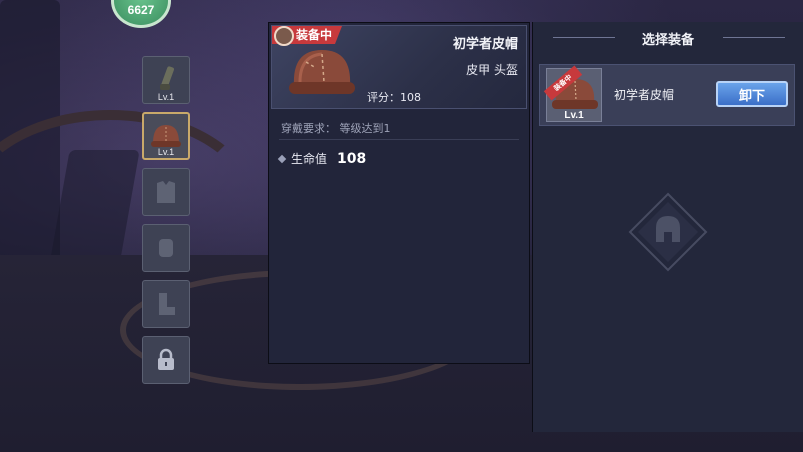 This screenshot has width=803, height=452. Describe the element at coordinates (399, 67) in the screenshot. I see `item-detail-header: 装备中 初学者皮帽 皮甲 头盔 评分：108` at that location.